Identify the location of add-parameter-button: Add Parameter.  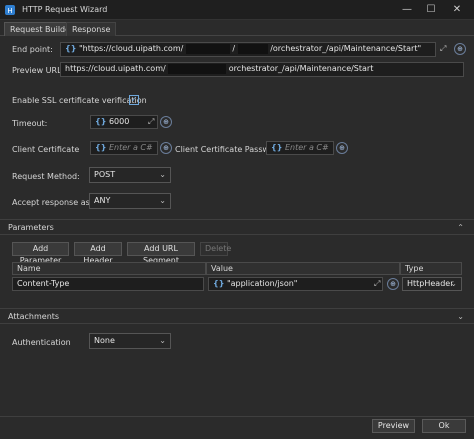
(40, 253).